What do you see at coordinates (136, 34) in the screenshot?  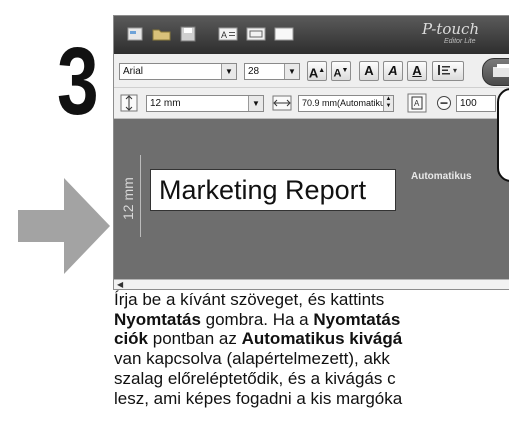 I see `new-label-icon` at bounding box center [136, 34].